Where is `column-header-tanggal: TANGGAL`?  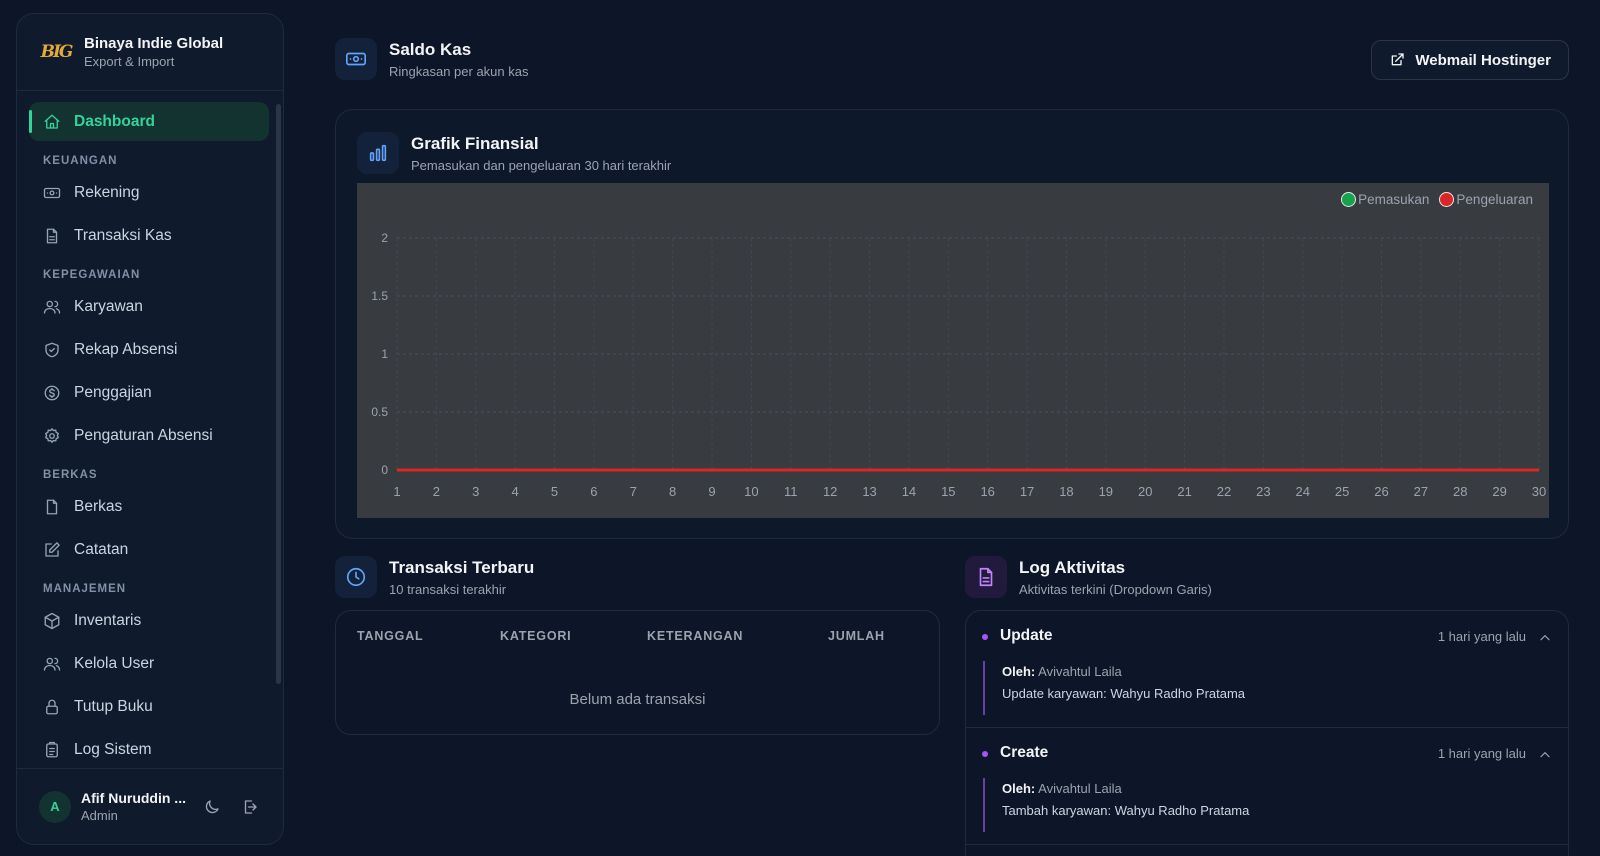 column-header-tanggal: TANGGAL is located at coordinates (390, 636).